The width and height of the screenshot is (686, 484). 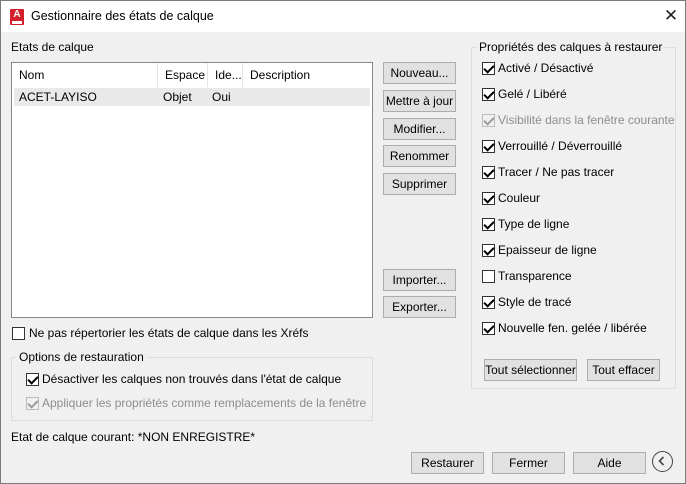 I want to click on prop-linetype-label: Type de ligne, so click(x=534, y=224).